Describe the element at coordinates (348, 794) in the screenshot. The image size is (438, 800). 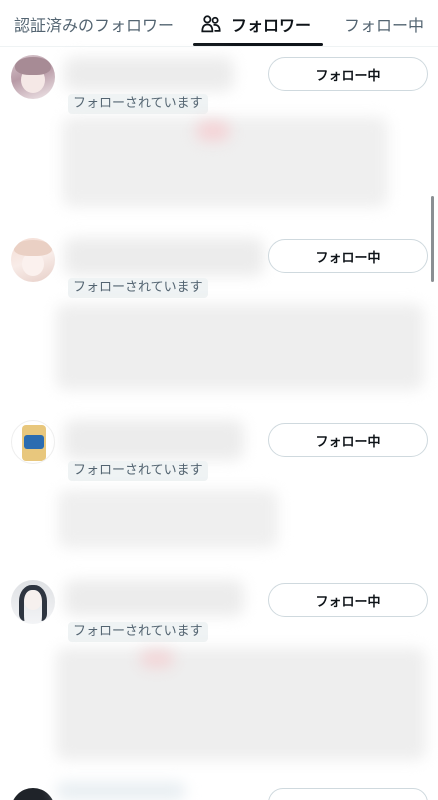
I see `following-button` at that location.